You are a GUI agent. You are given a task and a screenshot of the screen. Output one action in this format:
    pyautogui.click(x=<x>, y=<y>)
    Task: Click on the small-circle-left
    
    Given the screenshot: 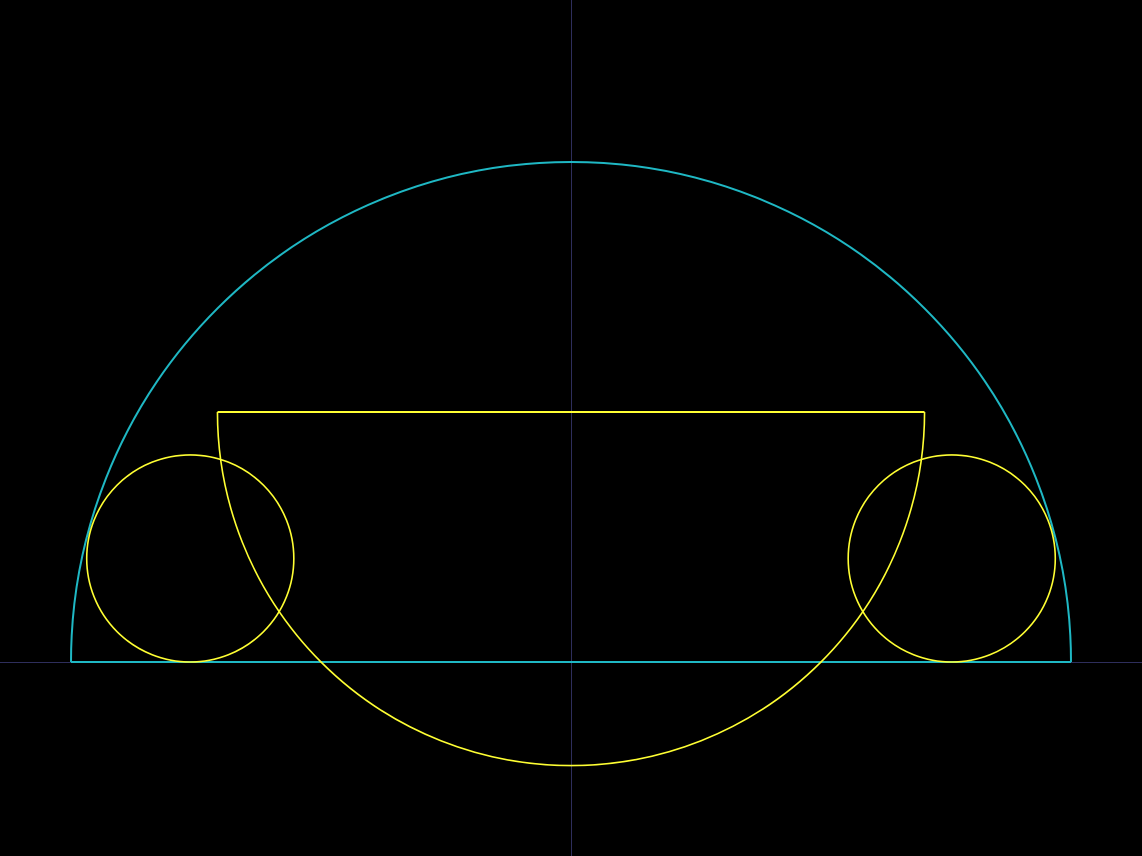 What is the action you would take?
    pyautogui.click(x=190, y=558)
    